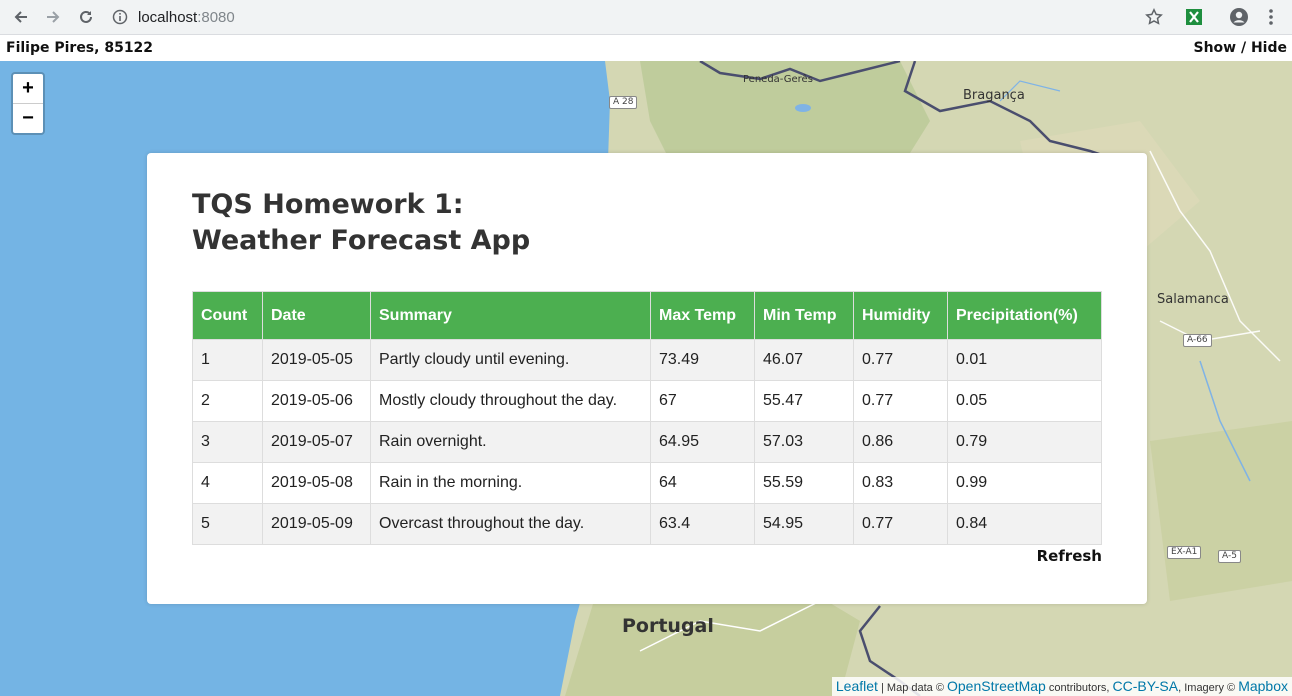 The image size is (1292, 696). Describe the element at coordinates (227, 360) in the screenshot. I see `table-cell: 1` at that location.